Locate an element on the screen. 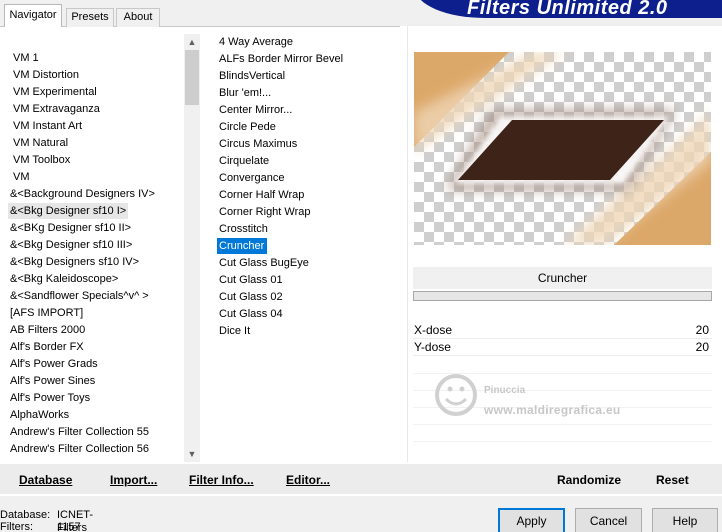 The image size is (722, 532). watermark: Pinuccia www.maldiregrafica.eu is located at coordinates (545, 395).